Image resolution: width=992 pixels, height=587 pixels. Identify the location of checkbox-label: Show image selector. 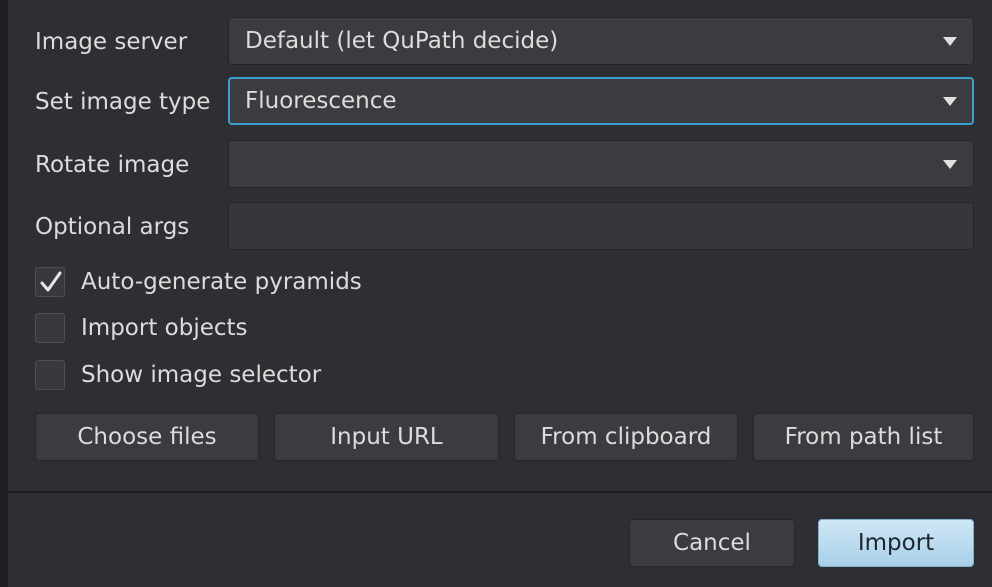
(201, 375).